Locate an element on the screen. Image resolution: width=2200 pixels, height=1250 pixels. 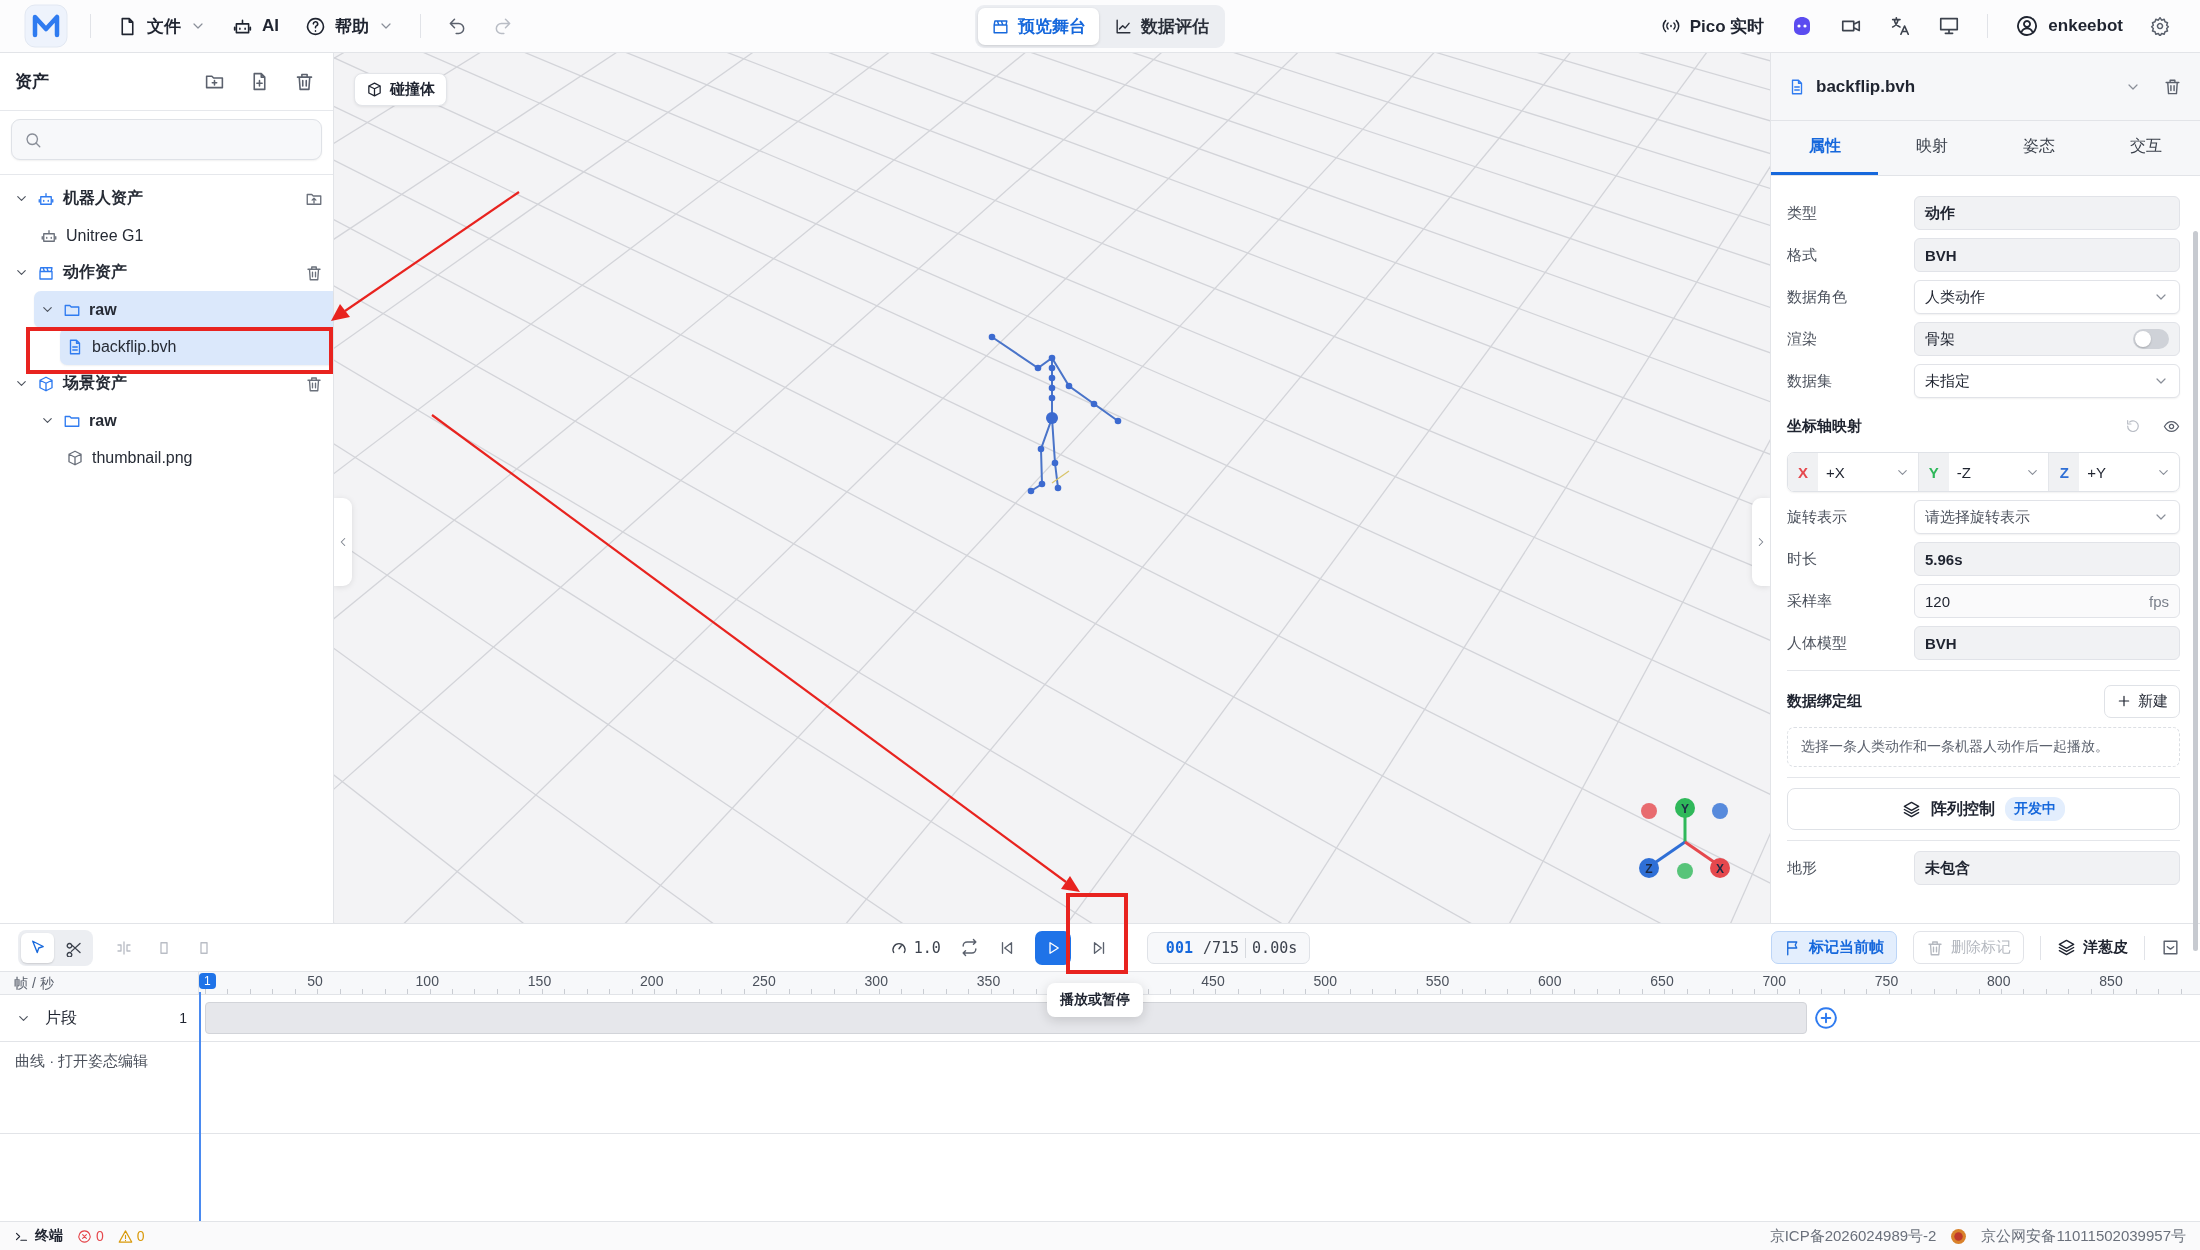
ruler-label: 150 is located at coordinates (539, 981).